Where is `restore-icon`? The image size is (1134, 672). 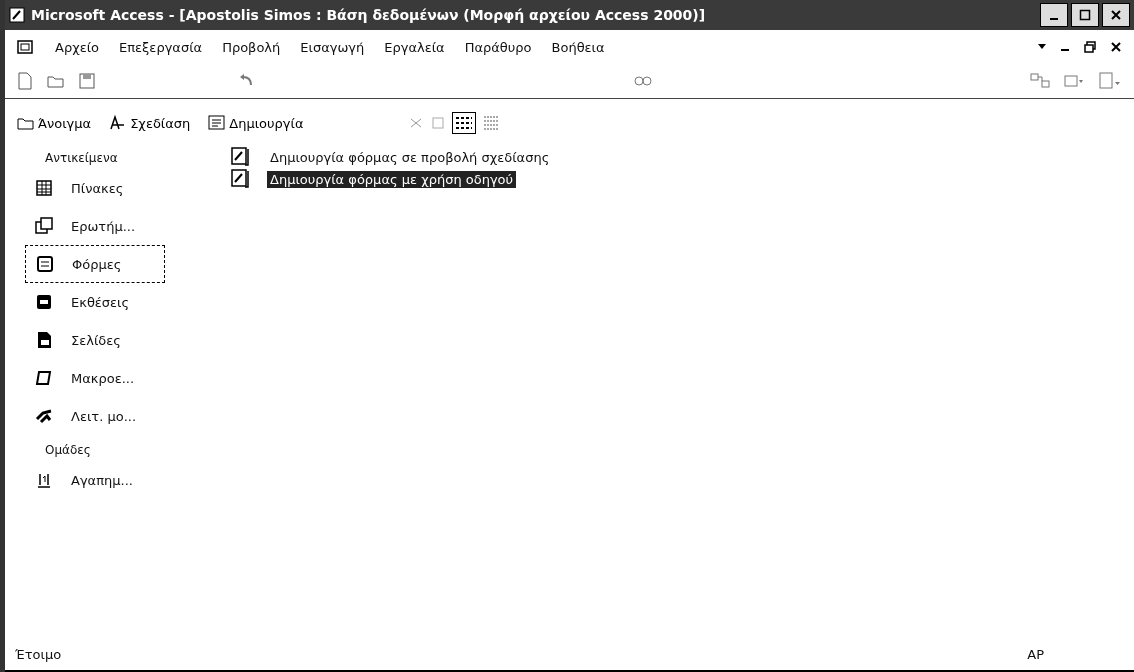 restore-icon is located at coordinates (1090, 47).